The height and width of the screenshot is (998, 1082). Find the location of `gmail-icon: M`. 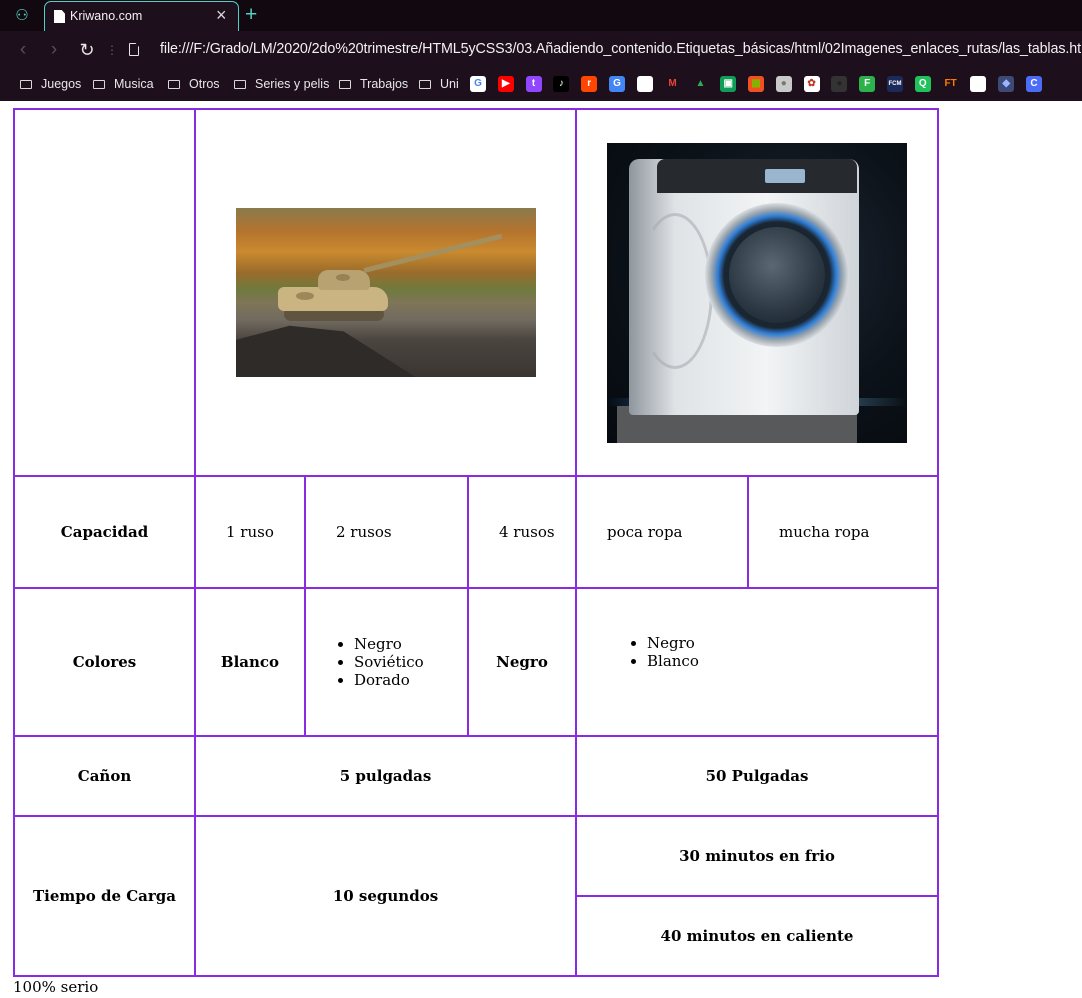

gmail-icon: M is located at coordinates (672, 84).